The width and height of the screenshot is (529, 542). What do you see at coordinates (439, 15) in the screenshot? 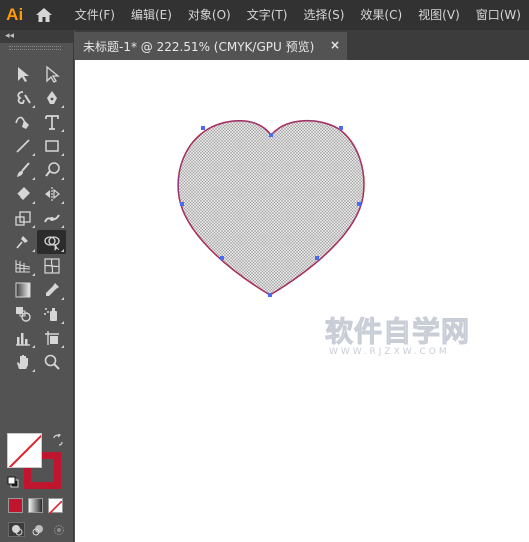
I see `menu-view: 视图(V)` at bounding box center [439, 15].